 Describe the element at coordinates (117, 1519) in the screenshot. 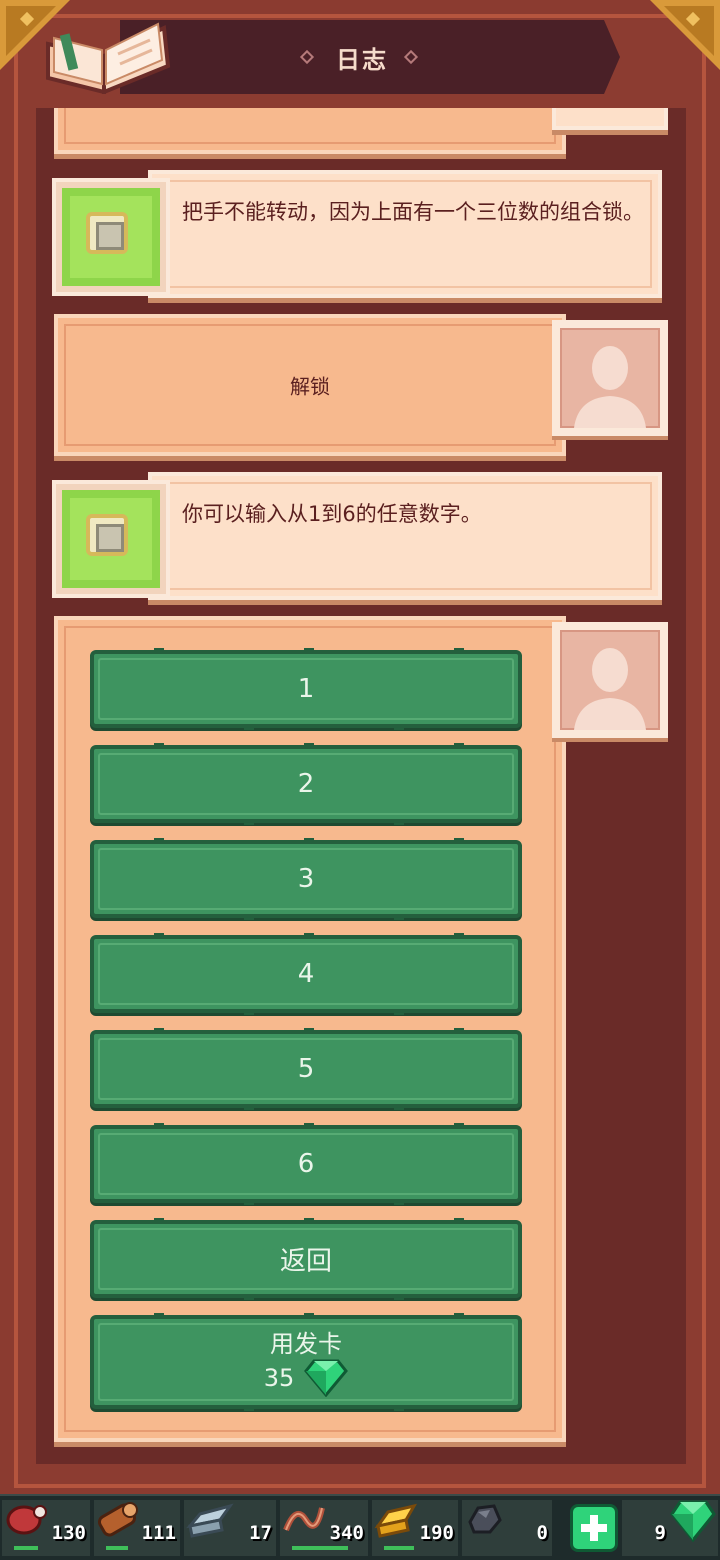

I see `wood-log-icon` at that location.